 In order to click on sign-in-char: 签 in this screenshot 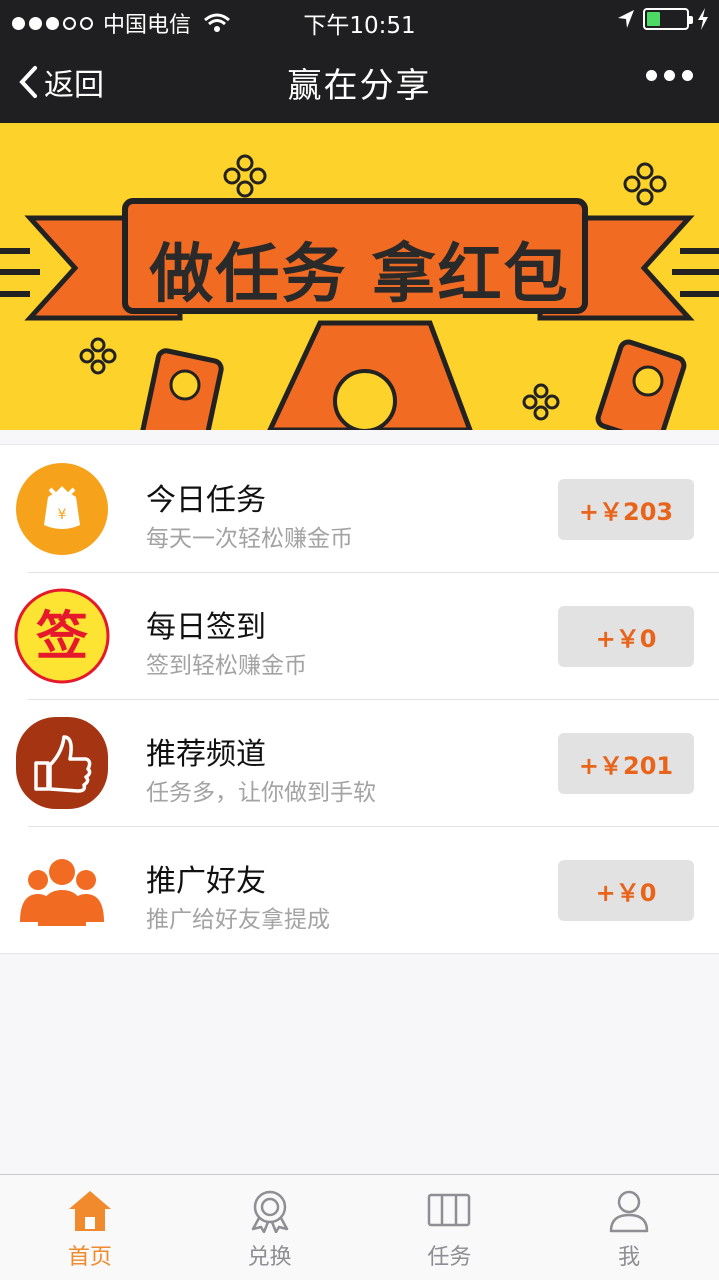, I will do `click(62, 636)`.